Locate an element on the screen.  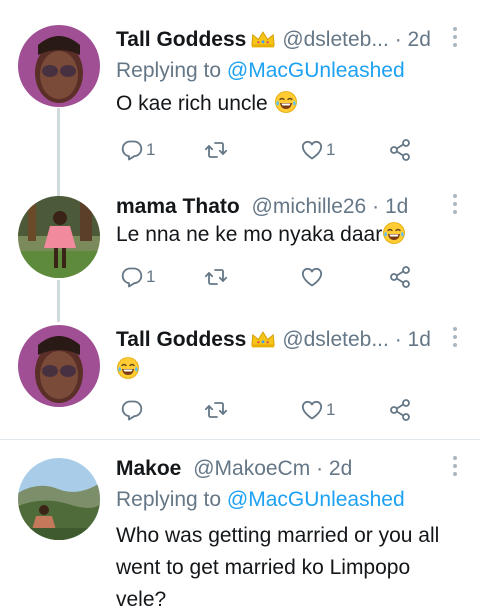
tweet-text-content: Le nna ne ke mo nyaka daar is located at coordinates (249, 234).